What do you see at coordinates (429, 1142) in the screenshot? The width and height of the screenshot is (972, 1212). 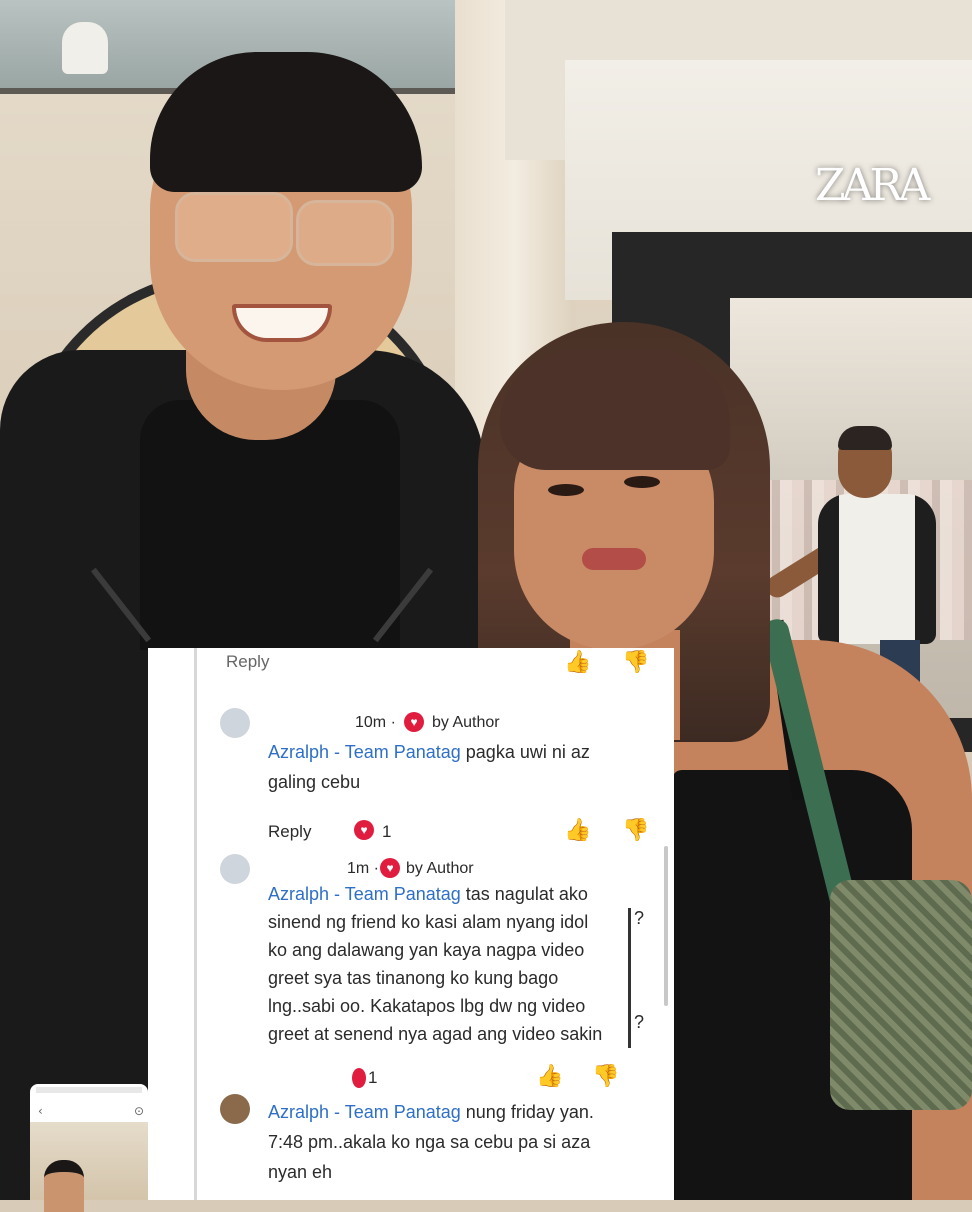 I see `comment-line: 7:48 pm..akala ko nga sa cebu pa si aza` at bounding box center [429, 1142].